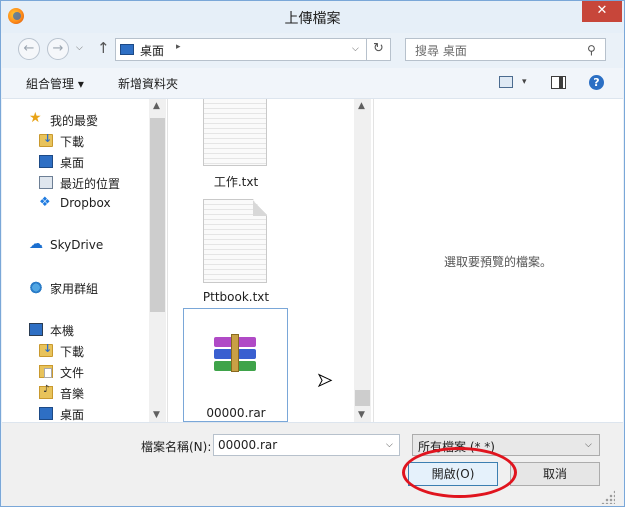  Describe the element at coordinates (235, 132) in the screenshot. I see `text-file-icon` at that location.